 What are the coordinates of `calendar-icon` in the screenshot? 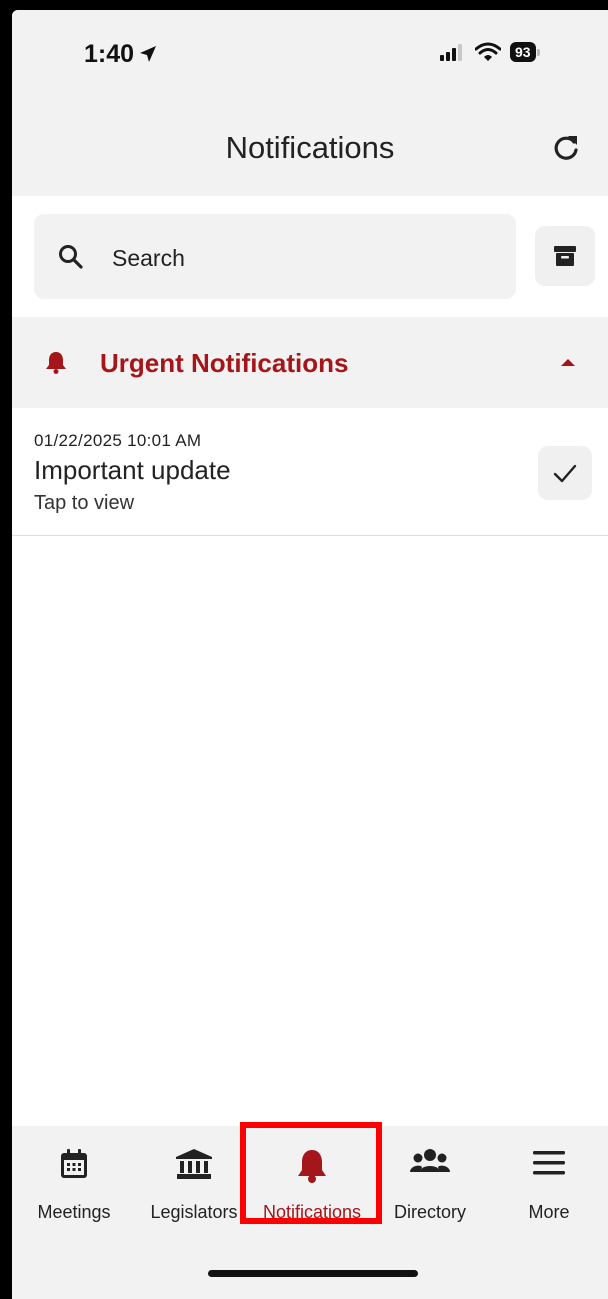 It's located at (74, 1163).